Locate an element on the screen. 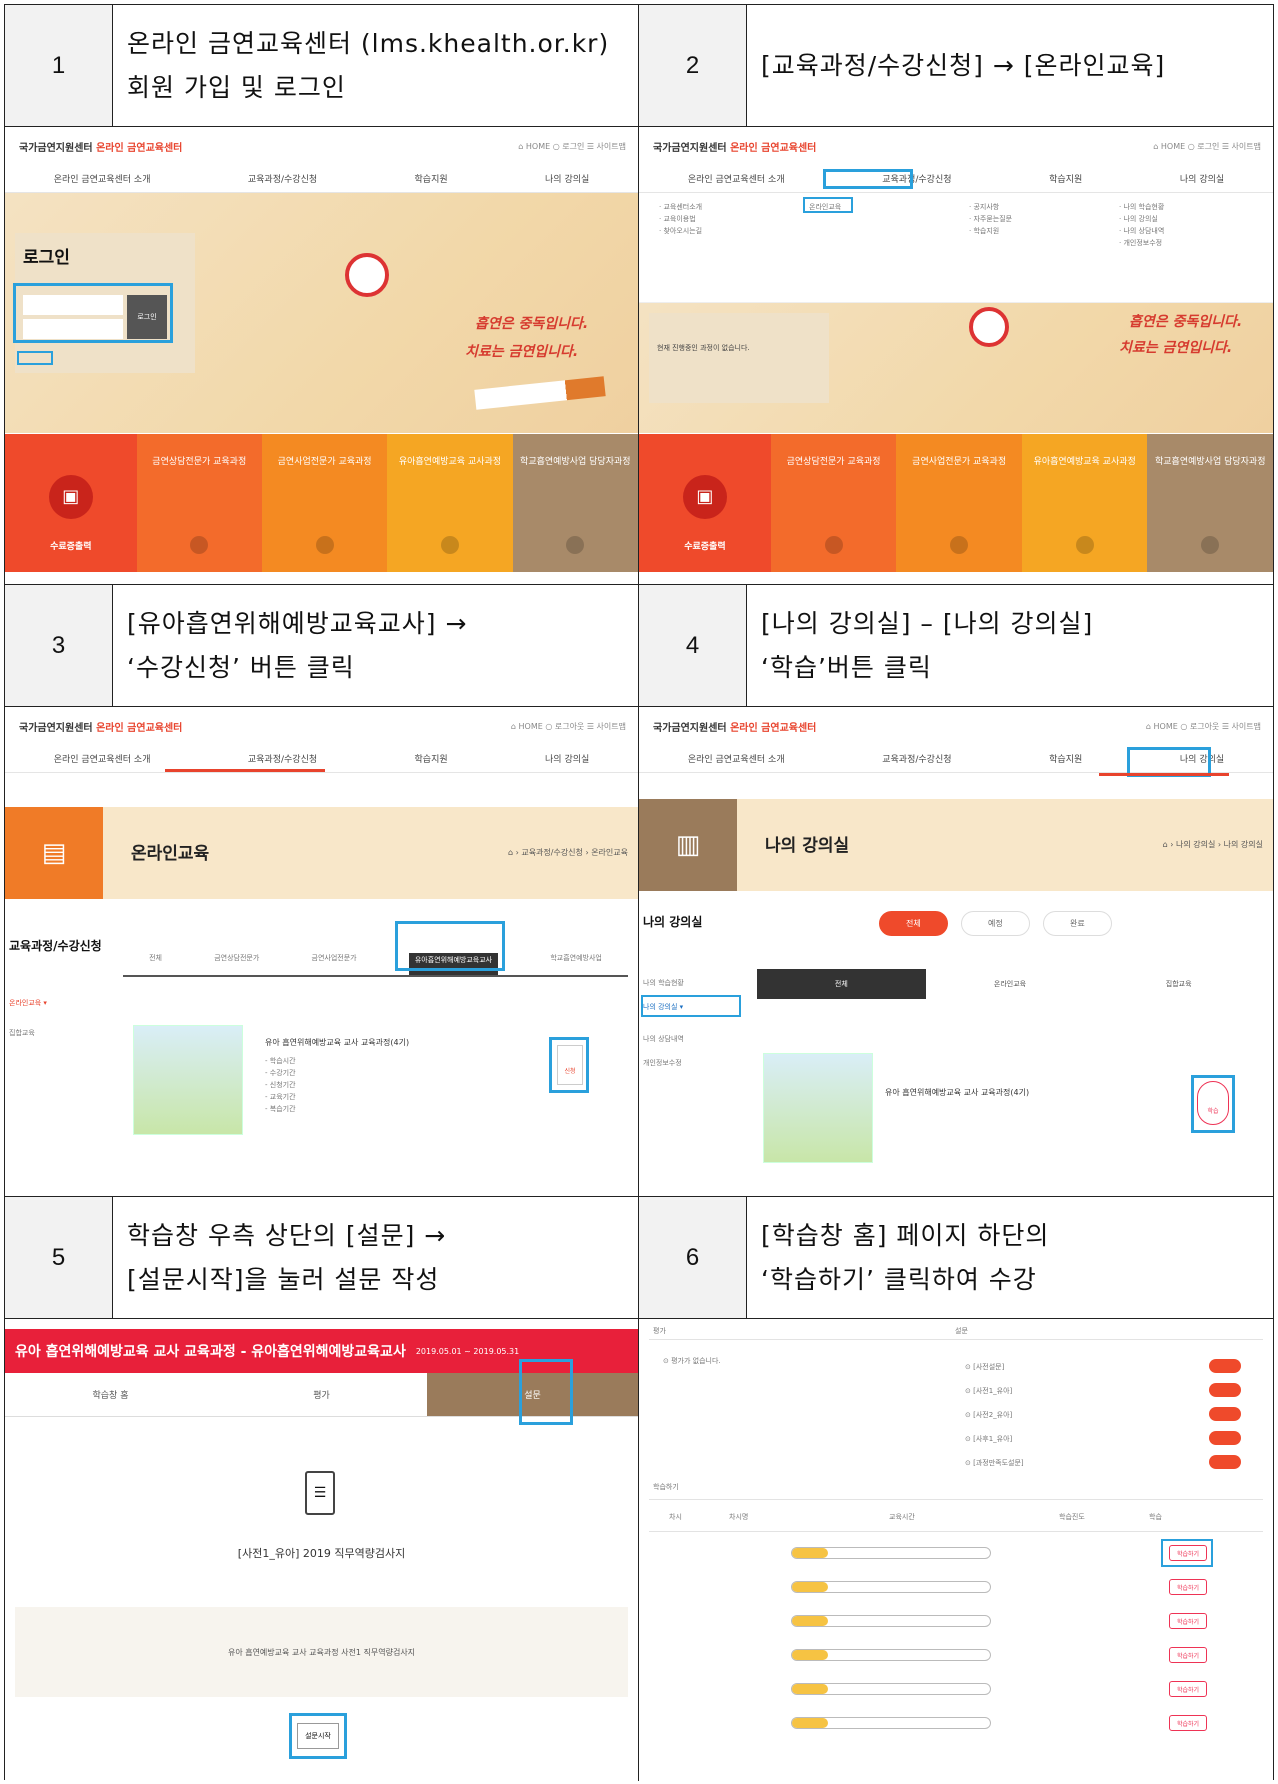 This screenshot has width=1278, height=1784. step-text-line1: [학습창 홈] 페이지 하단의 is located at coordinates (905, 1235).